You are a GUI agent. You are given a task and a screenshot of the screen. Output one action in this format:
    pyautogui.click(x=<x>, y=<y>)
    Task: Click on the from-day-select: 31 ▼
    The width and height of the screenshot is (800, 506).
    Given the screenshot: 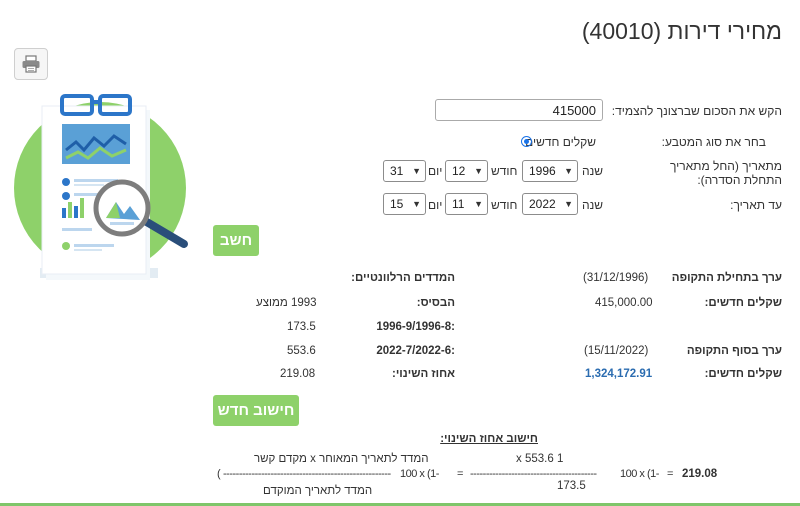 What is the action you would take?
    pyautogui.click(x=404, y=171)
    